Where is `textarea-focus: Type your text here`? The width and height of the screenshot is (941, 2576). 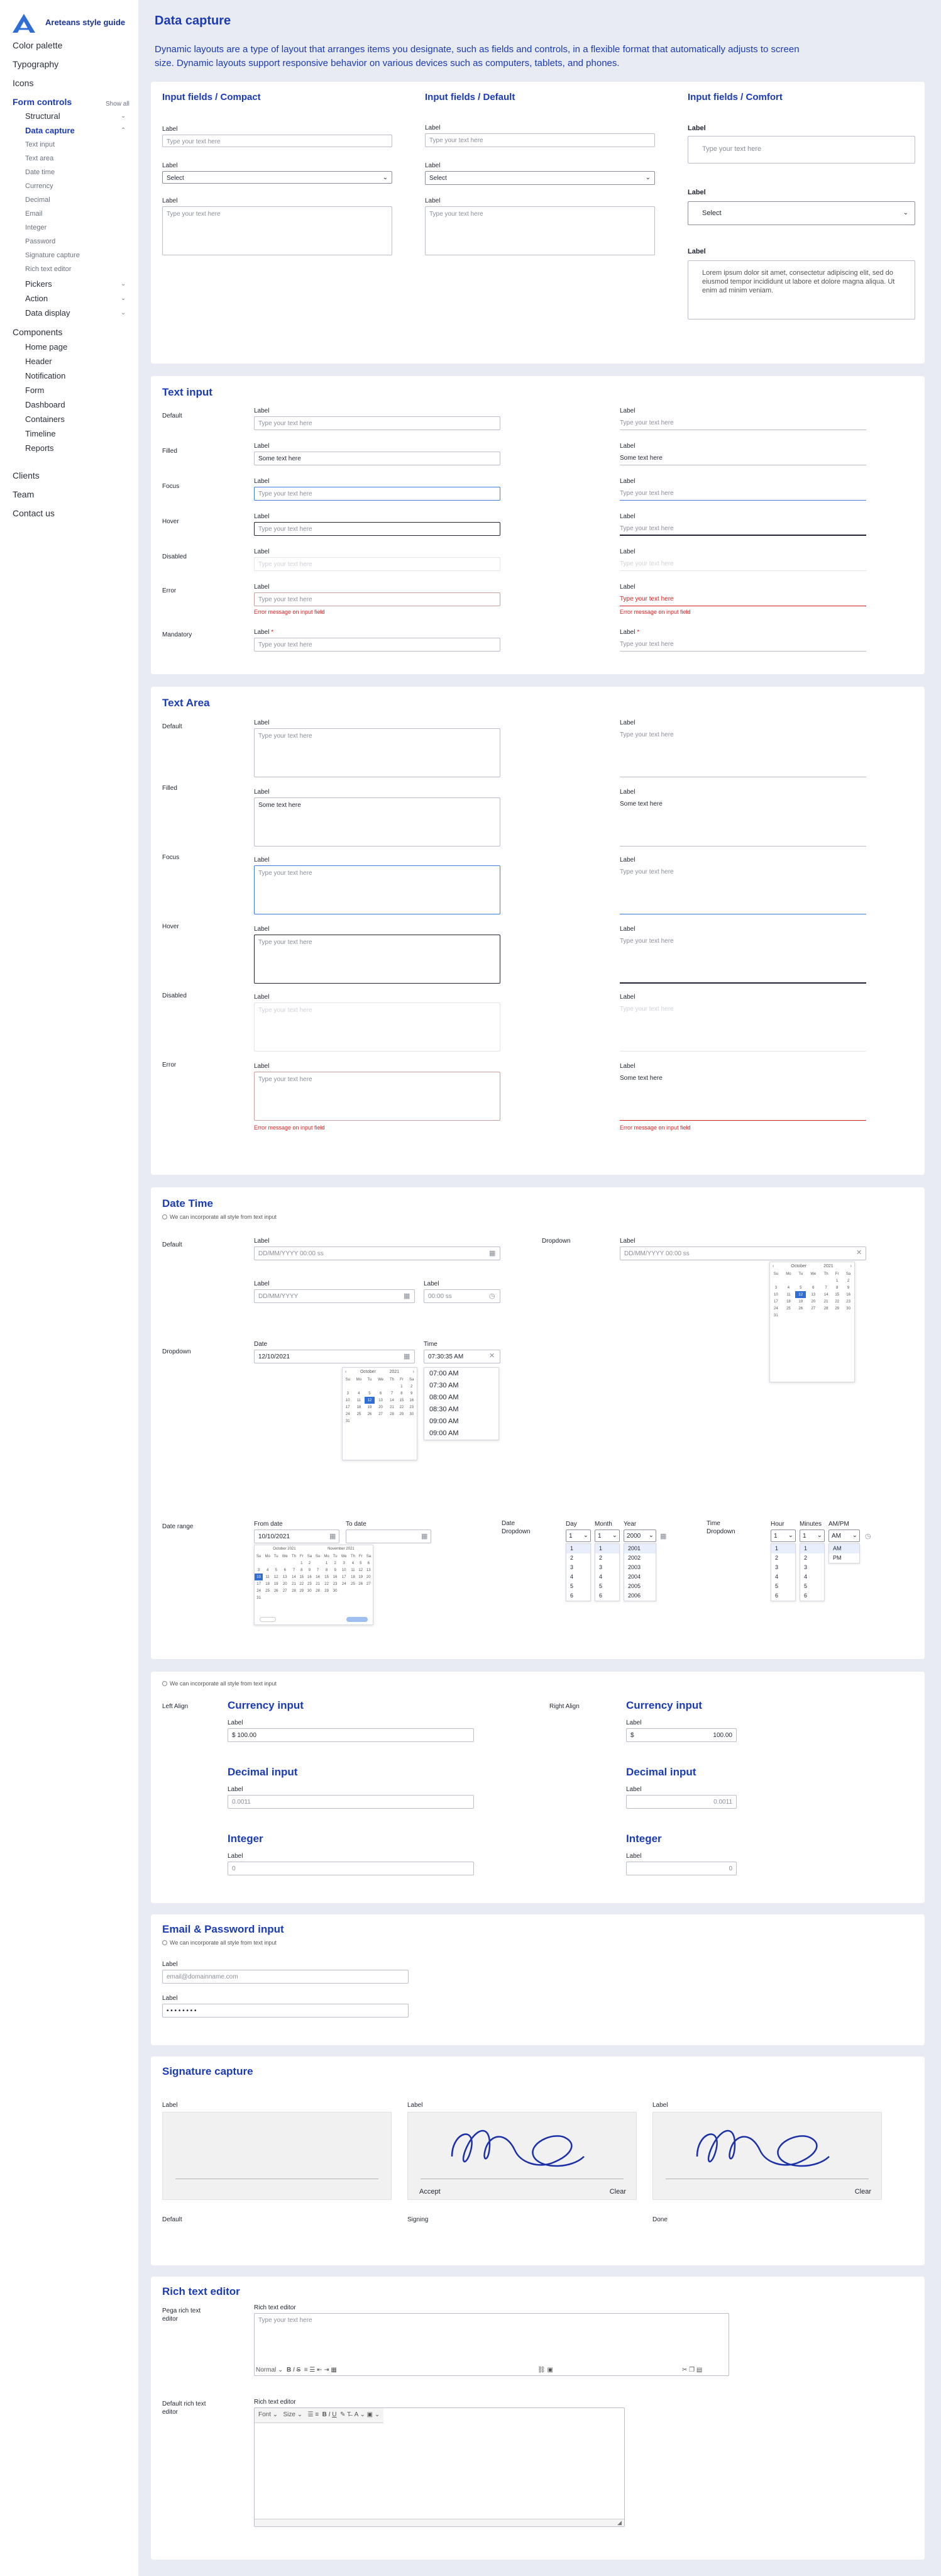 textarea-focus: Type your text here is located at coordinates (377, 889).